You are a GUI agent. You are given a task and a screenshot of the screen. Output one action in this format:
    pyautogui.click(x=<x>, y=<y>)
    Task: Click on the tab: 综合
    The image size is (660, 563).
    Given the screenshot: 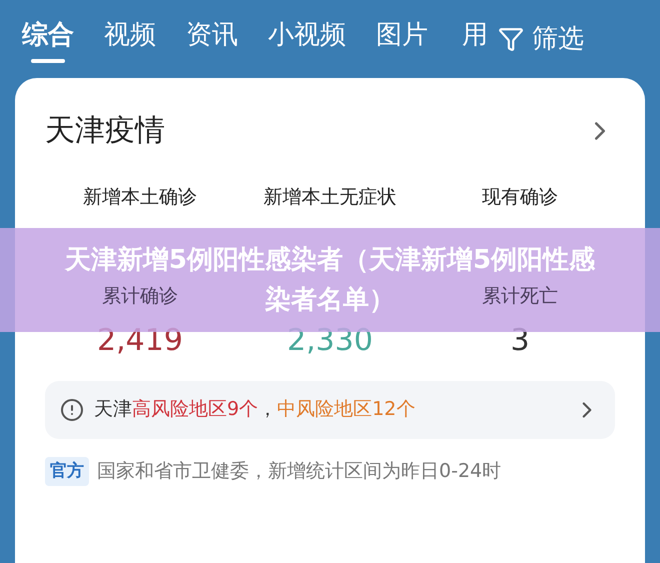 What is the action you would take?
    pyautogui.click(x=48, y=39)
    